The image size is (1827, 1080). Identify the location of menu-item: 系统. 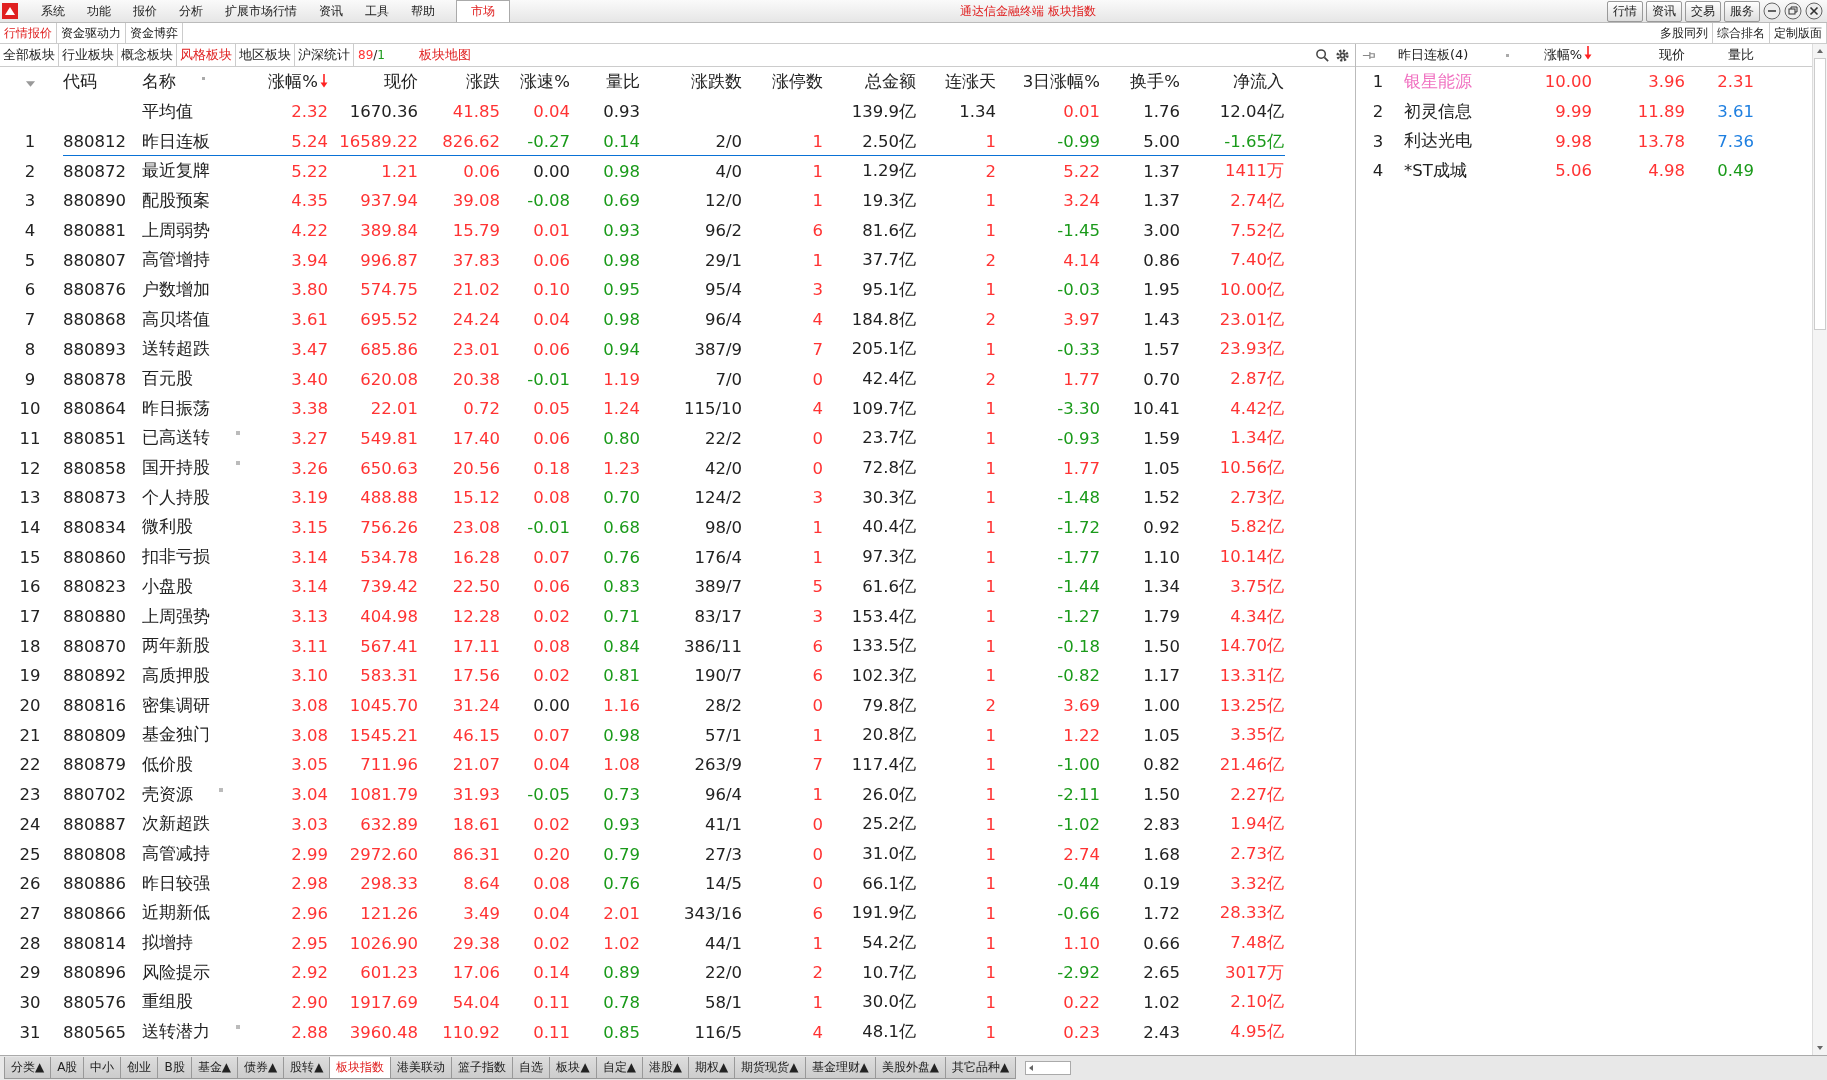
(53, 11).